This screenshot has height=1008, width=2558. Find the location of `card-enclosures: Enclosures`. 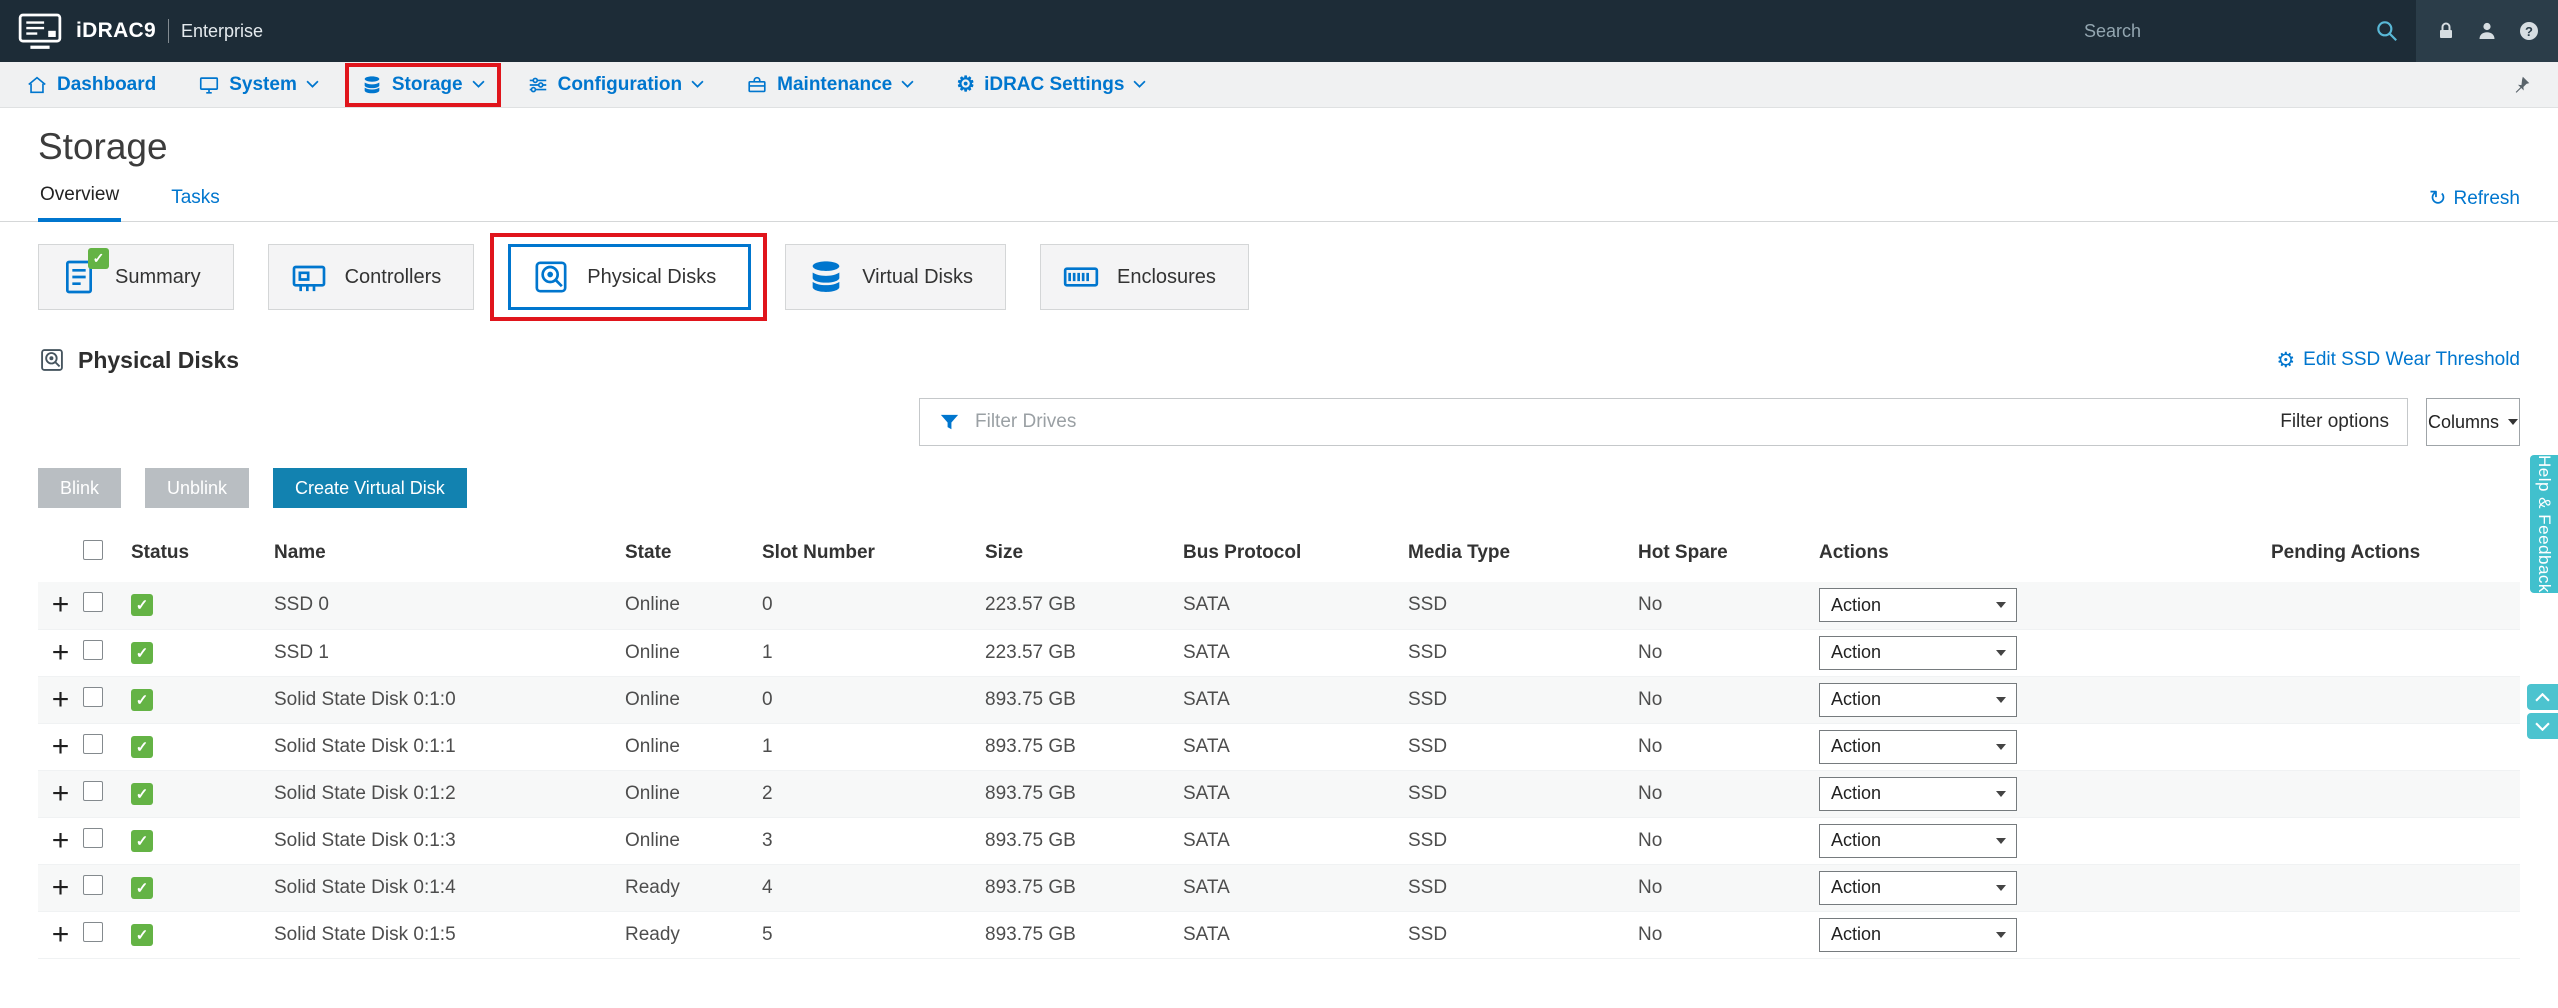

card-enclosures: Enclosures is located at coordinates (1144, 277).